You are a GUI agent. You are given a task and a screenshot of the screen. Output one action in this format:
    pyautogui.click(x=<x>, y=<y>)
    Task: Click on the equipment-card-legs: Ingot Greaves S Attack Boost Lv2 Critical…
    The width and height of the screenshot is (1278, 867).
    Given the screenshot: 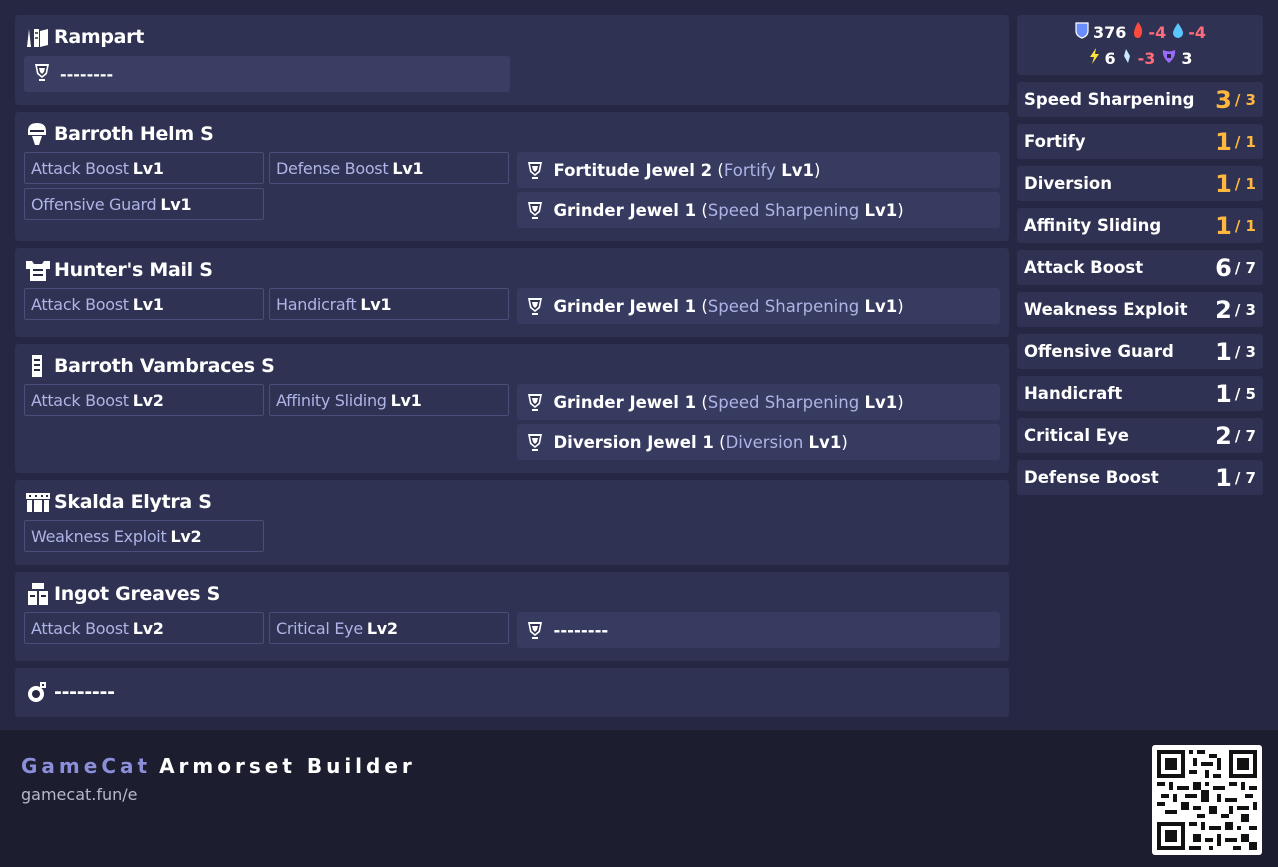 What is the action you would take?
    pyautogui.click(x=512, y=616)
    